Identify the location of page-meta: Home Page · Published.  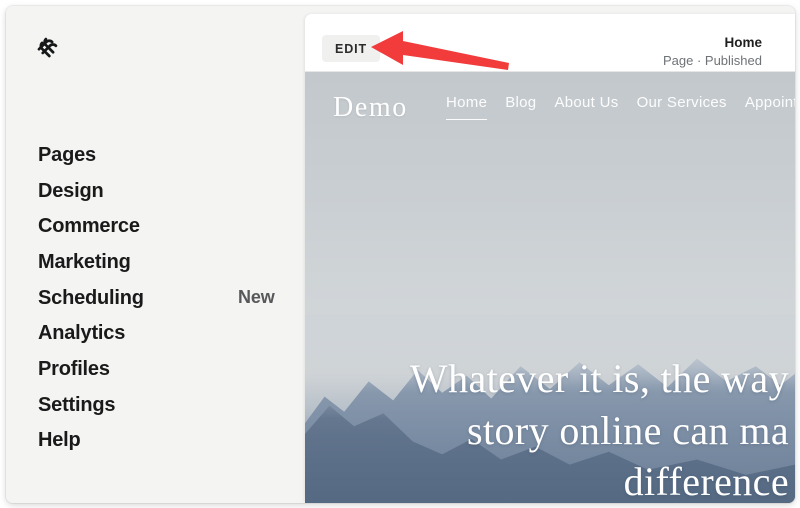
(712, 52).